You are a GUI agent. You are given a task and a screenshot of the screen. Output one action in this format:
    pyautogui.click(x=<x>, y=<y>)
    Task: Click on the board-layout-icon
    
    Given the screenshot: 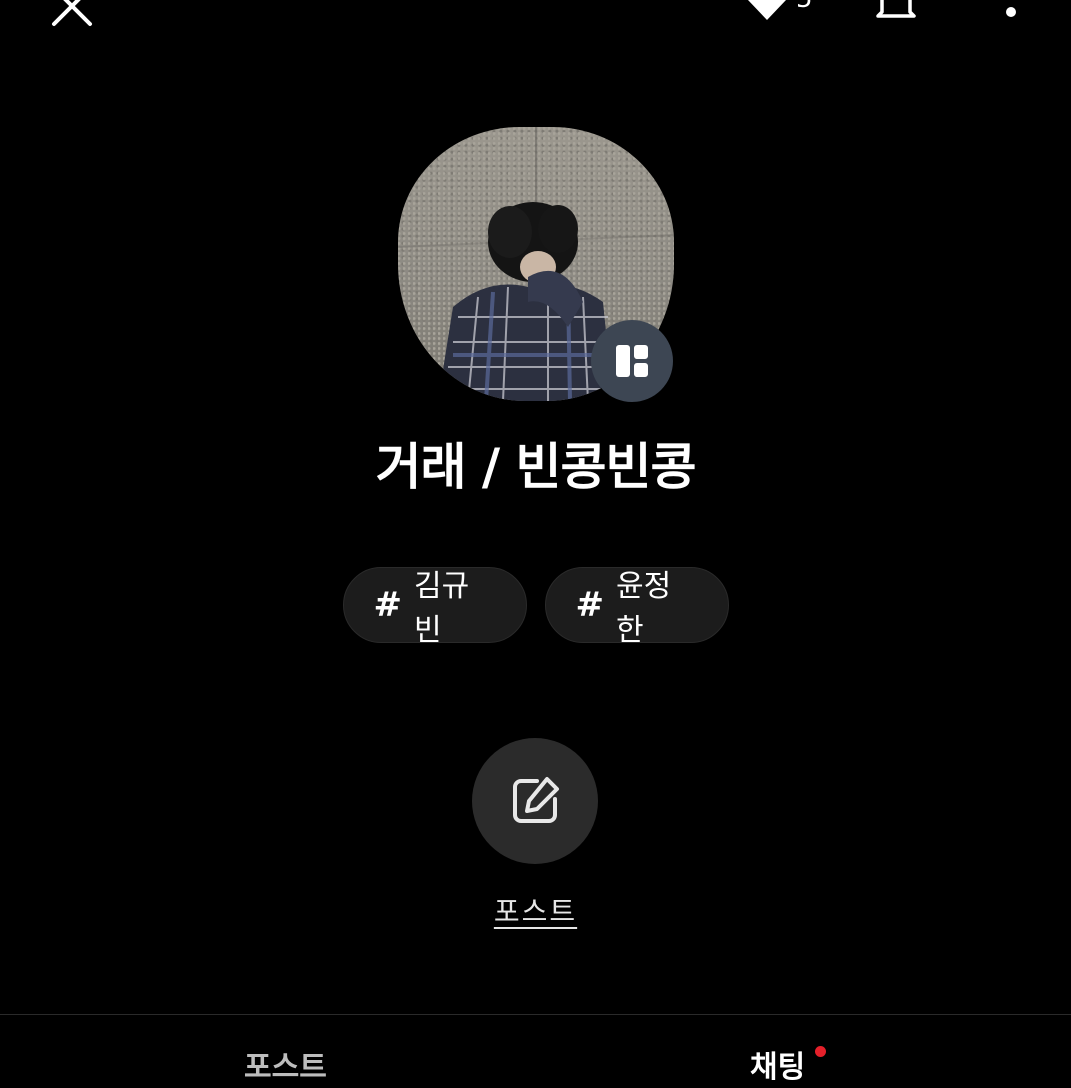 What is the action you would take?
    pyautogui.click(x=632, y=361)
    